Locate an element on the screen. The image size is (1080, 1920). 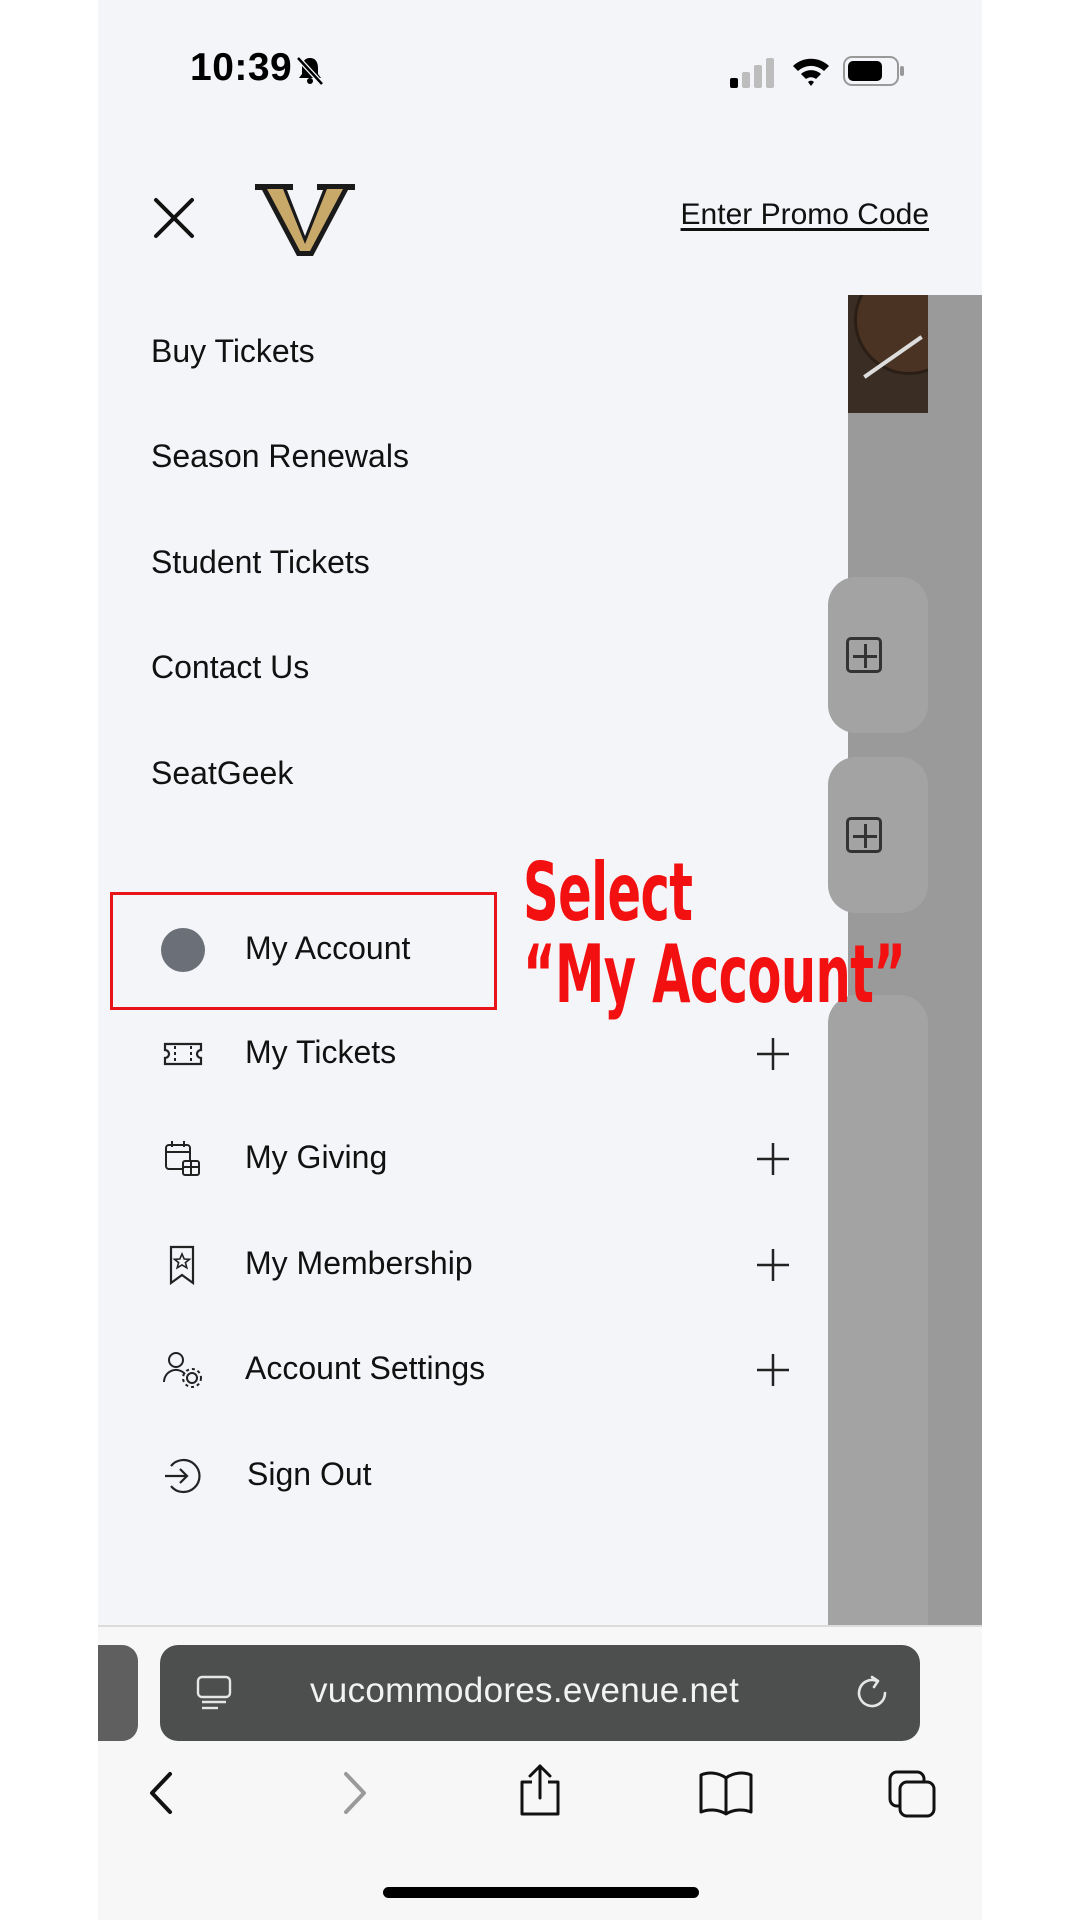
sign-out-icon is located at coordinates (183, 1476).